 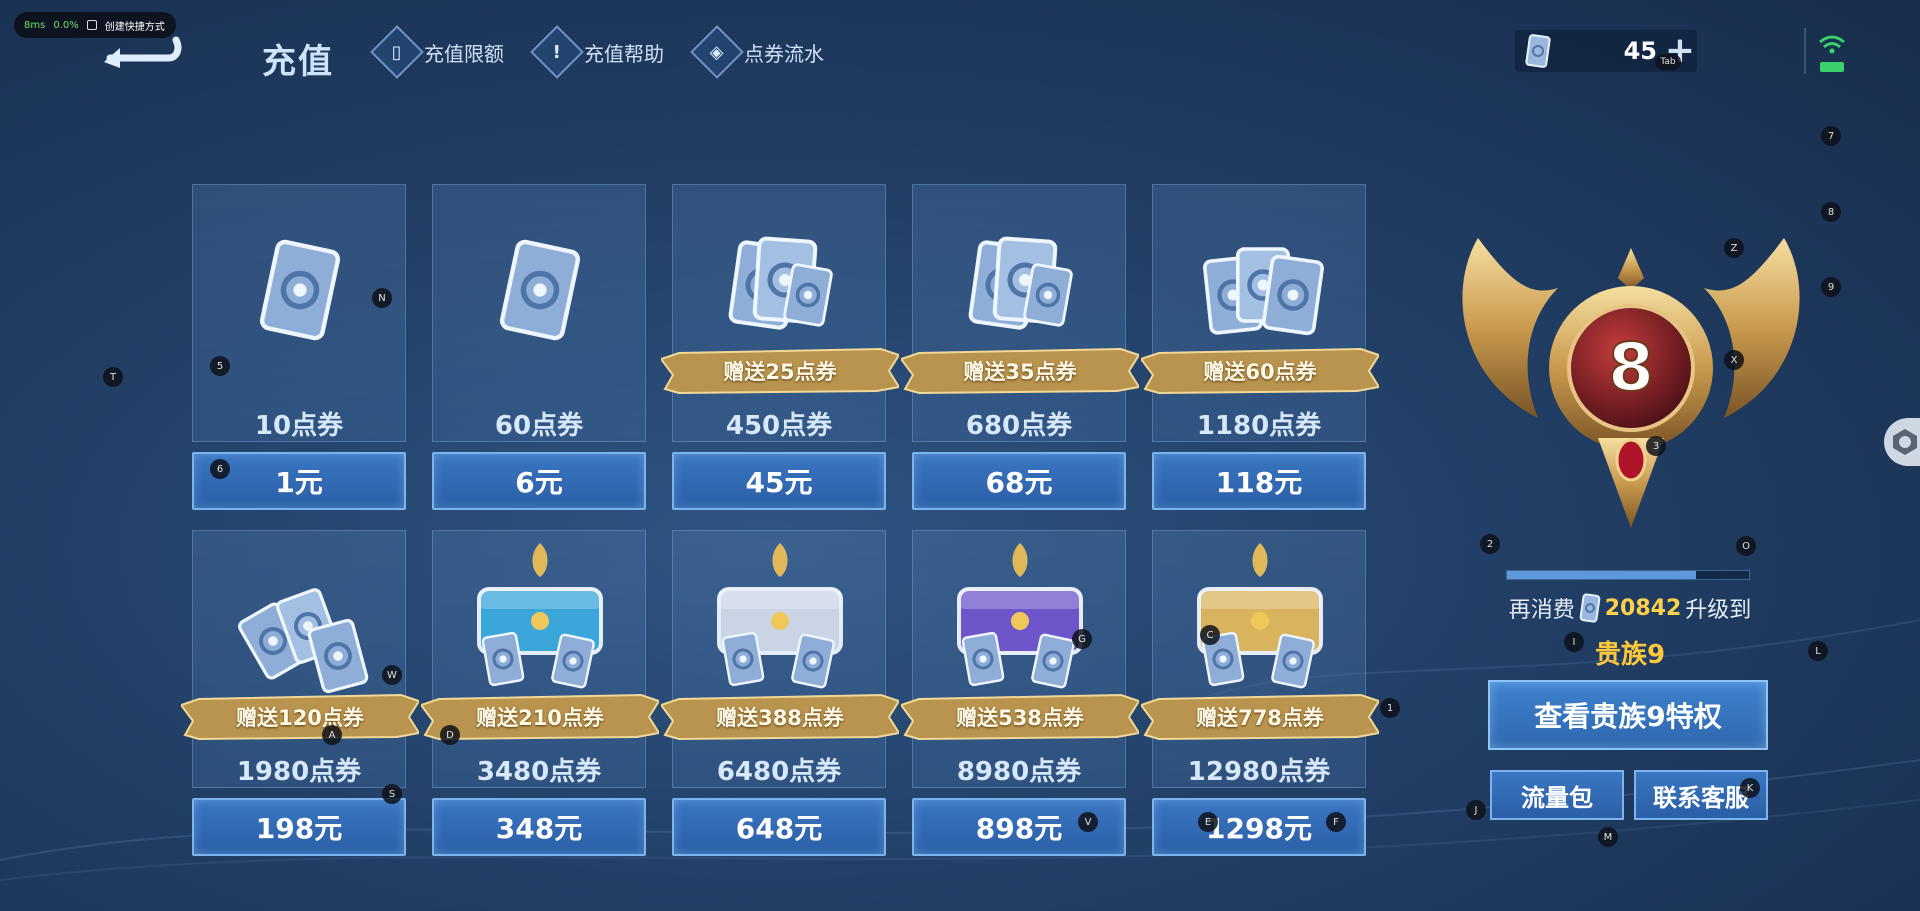 What do you see at coordinates (1019, 481) in the screenshot?
I see `buy-price-button: 68元` at bounding box center [1019, 481].